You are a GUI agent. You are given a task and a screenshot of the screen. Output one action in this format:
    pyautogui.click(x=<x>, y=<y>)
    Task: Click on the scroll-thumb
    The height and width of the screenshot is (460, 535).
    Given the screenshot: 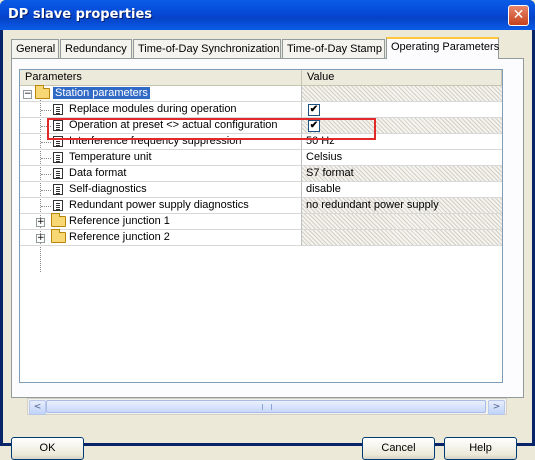 What is the action you would take?
    pyautogui.click(x=266, y=406)
    